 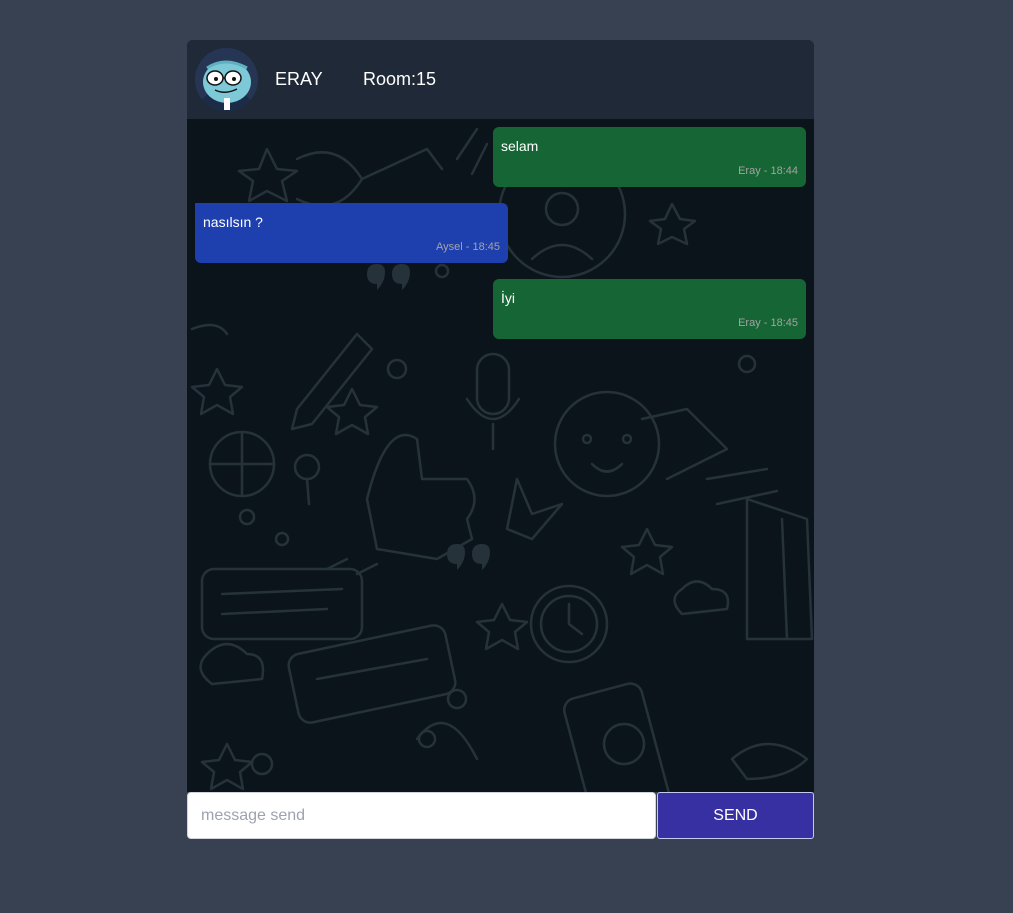 I want to click on message-meta: Eray - 18:44, so click(x=768, y=171).